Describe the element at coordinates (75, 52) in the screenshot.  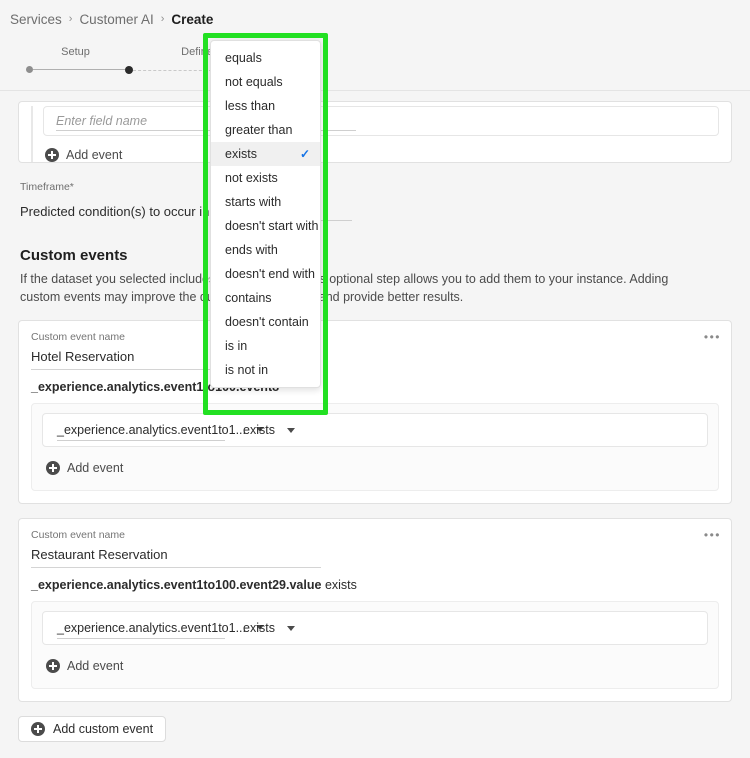
I see `stepper-step-setup-label: Setup` at that location.